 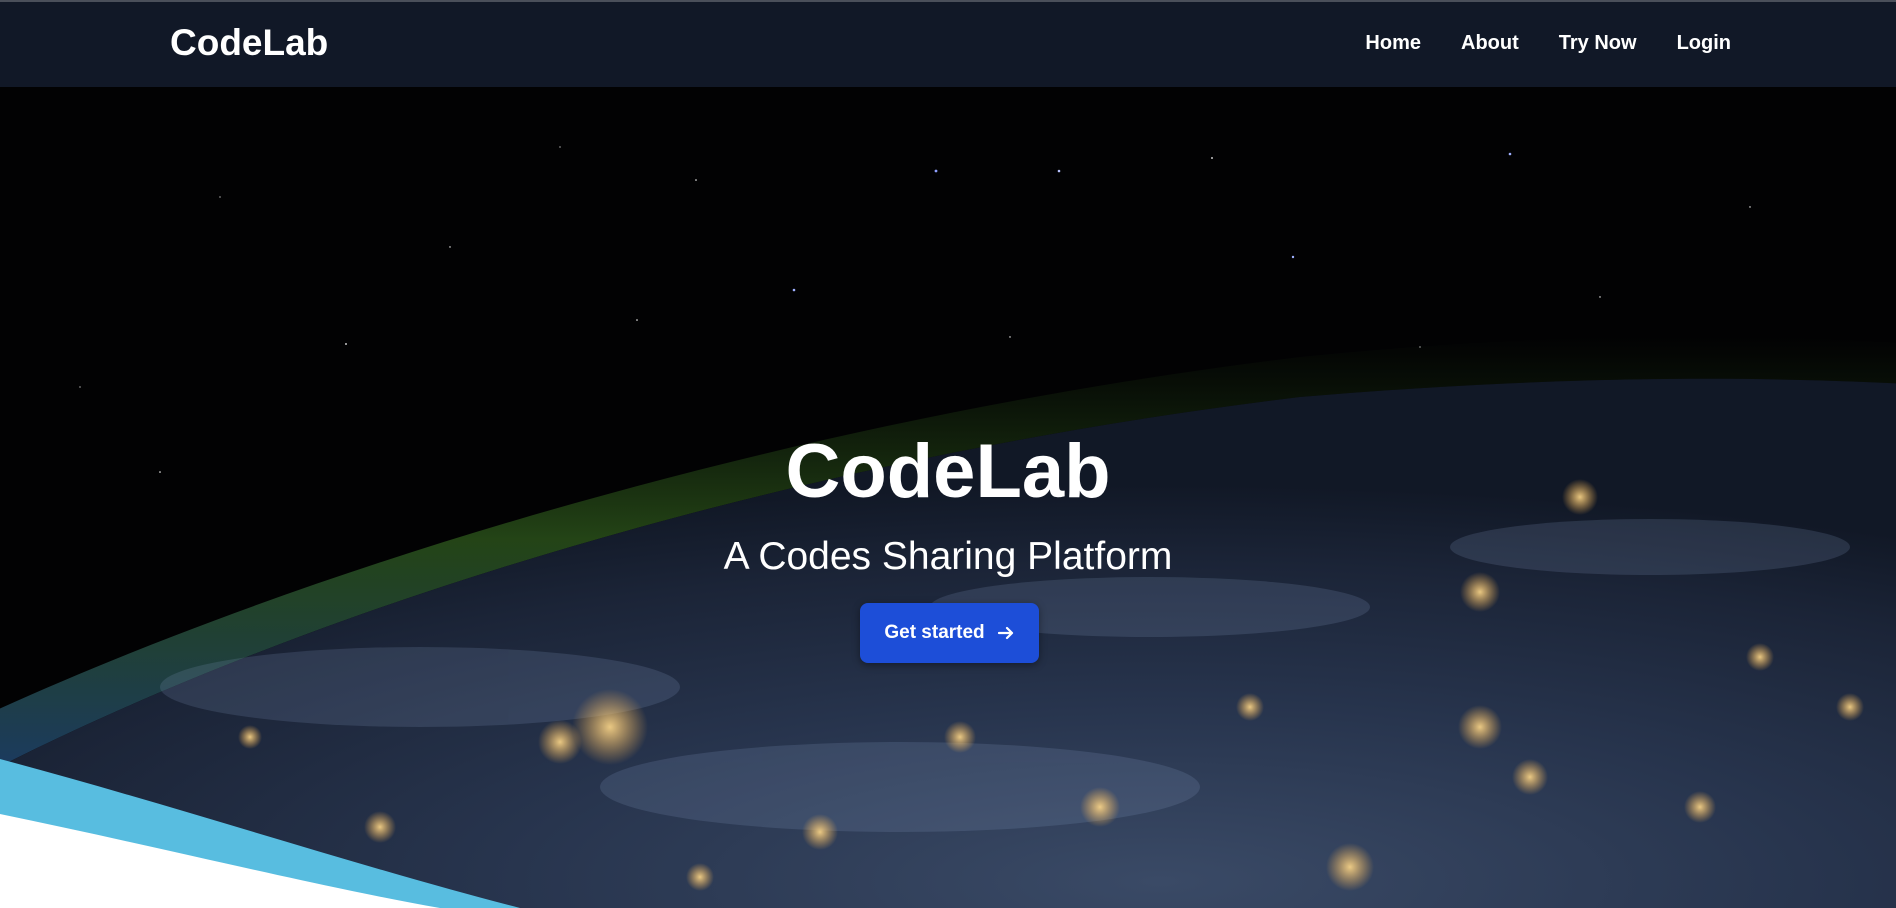 What do you see at coordinates (948, 44) in the screenshot?
I see `navbar: CodeLab Home About Try Now Login` at bounding box center [948, 44].